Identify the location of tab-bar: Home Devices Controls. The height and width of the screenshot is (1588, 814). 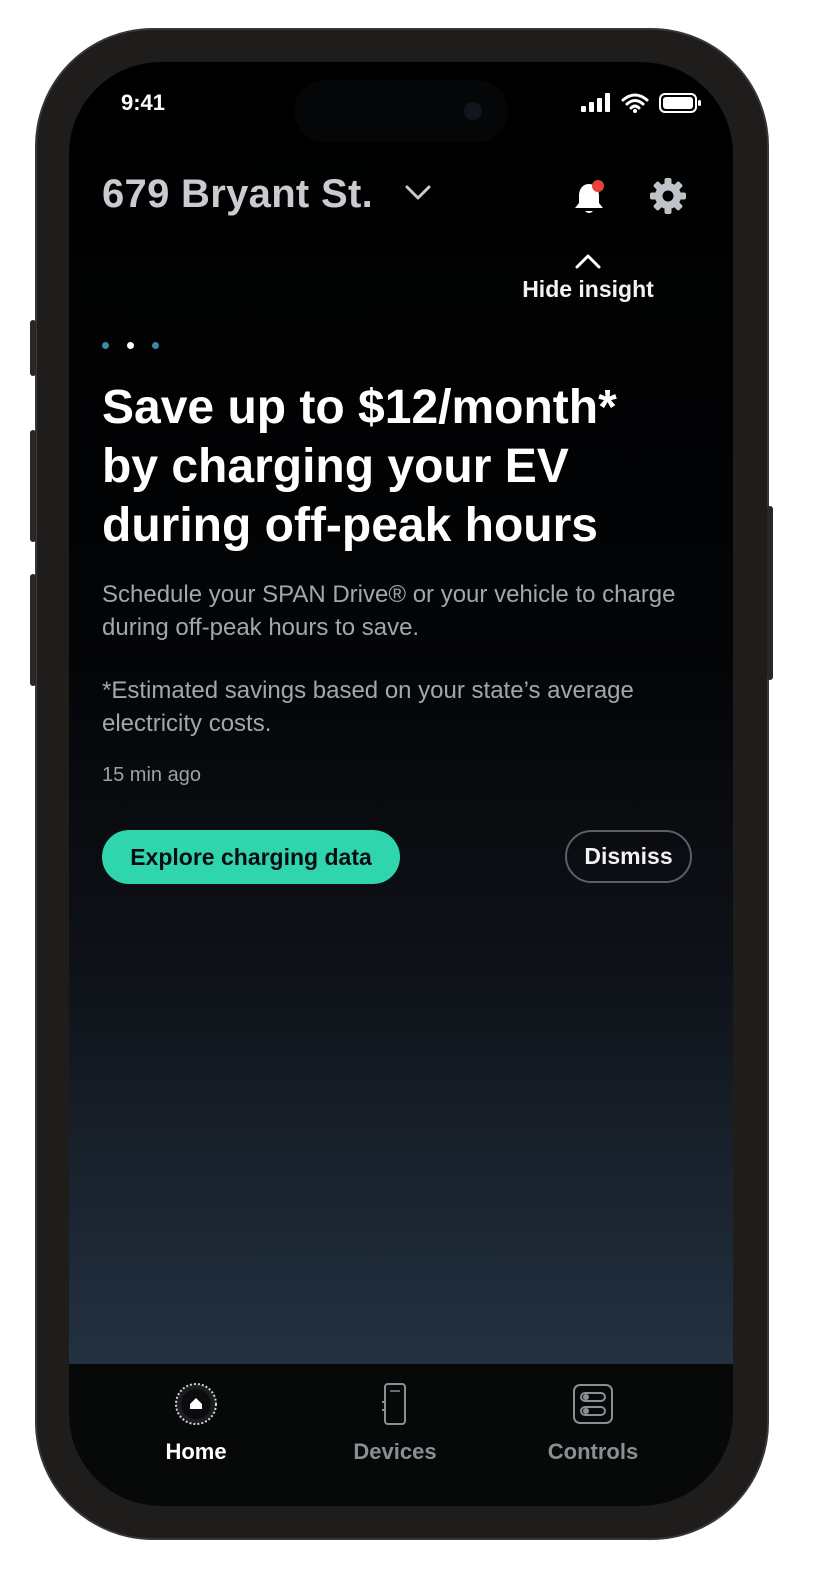
(401, 1435).